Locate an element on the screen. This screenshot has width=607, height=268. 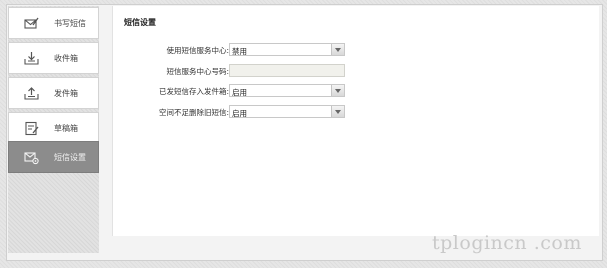
page-title: 短信设置 is located at coordinates (140, 22).